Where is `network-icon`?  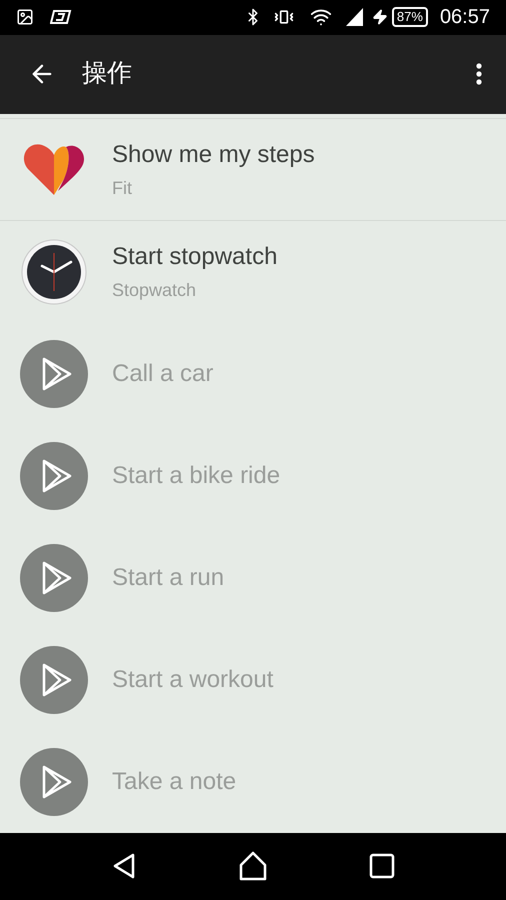
network-icon is located at coordinates (61, 17).